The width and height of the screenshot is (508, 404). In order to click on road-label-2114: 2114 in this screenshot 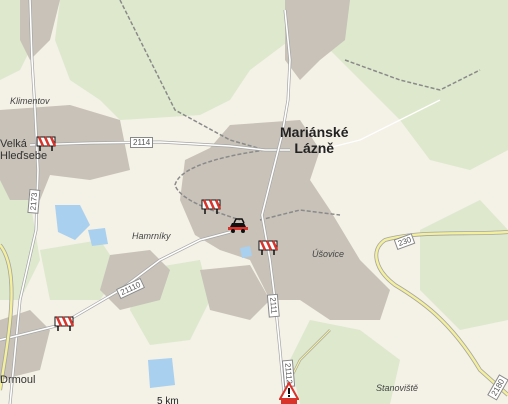, I will do `click(142, 142)`.